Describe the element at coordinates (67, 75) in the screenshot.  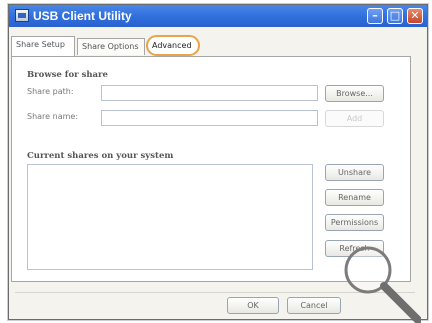
I see `browse-section-title: Browse for share` at that location.